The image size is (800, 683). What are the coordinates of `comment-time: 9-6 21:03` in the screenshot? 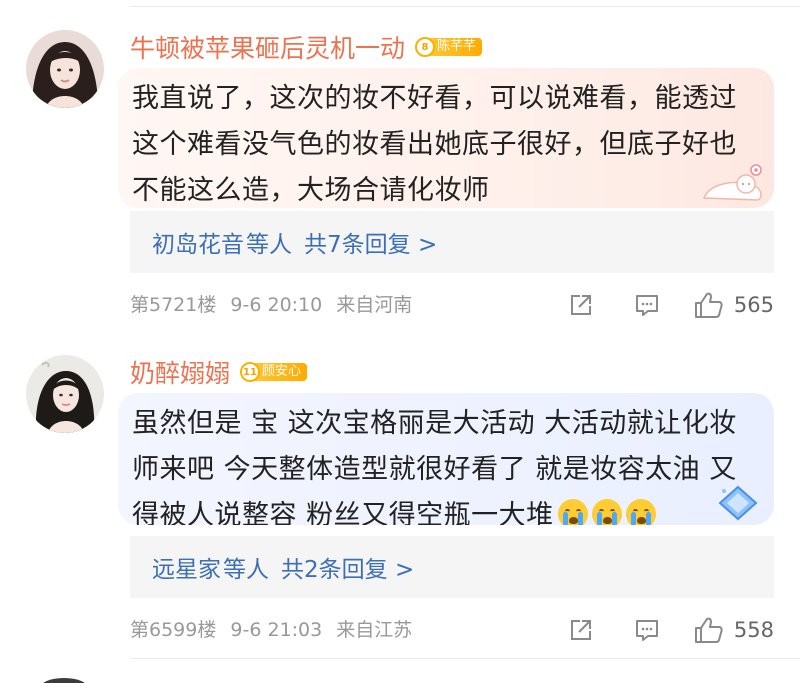 It's located at (276, 630).